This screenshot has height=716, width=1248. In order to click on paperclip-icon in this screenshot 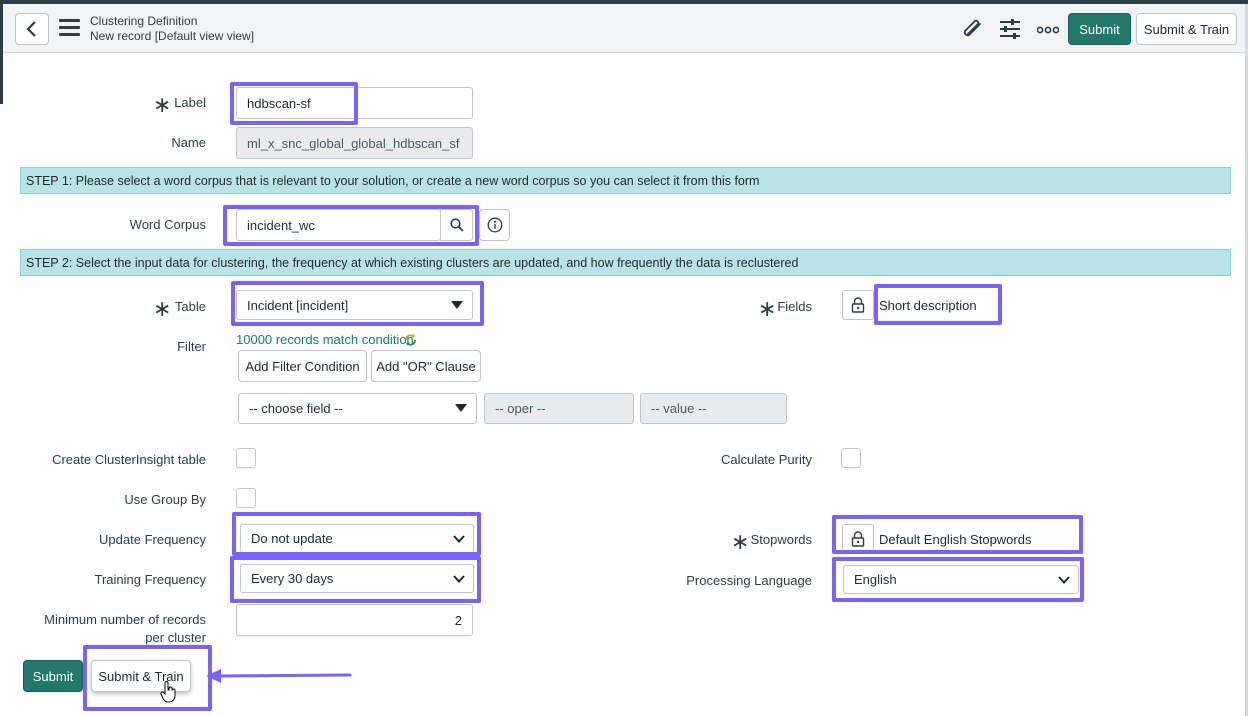, I will do `click(973, 30)`.